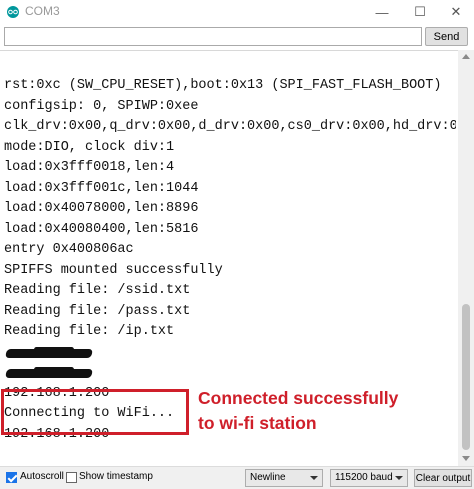 The image size is (474, 489). What do you see at coordinates (446, 36) in the screenshot?
I see `send-button: Send` at bounding box center [446, 36].